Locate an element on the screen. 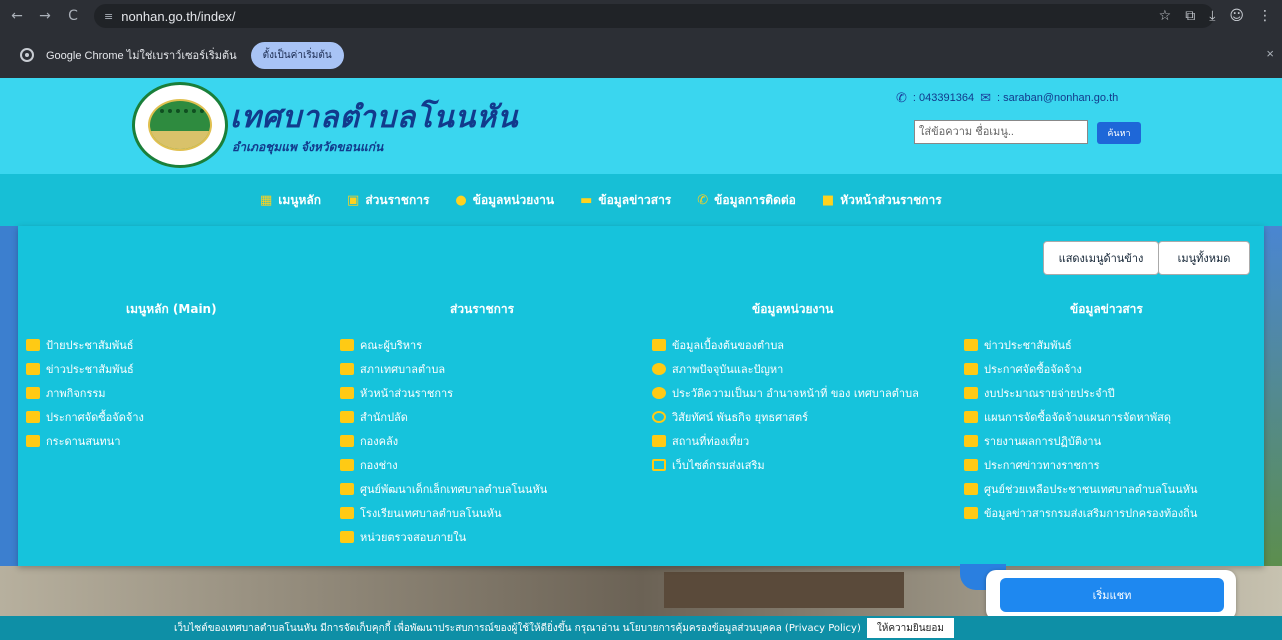 The height and width of the screenshot is (640, 1282). all-menu-button: เมนูทั้งหมด is located at coordinates (1204, 258).